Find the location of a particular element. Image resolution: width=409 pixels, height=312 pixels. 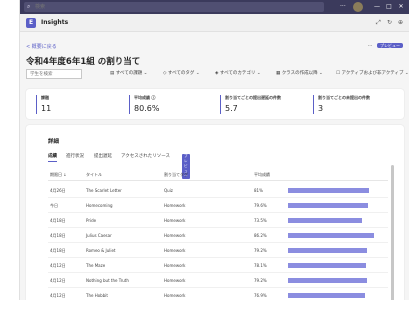

global-search-input is located at coordinates (135, 7).